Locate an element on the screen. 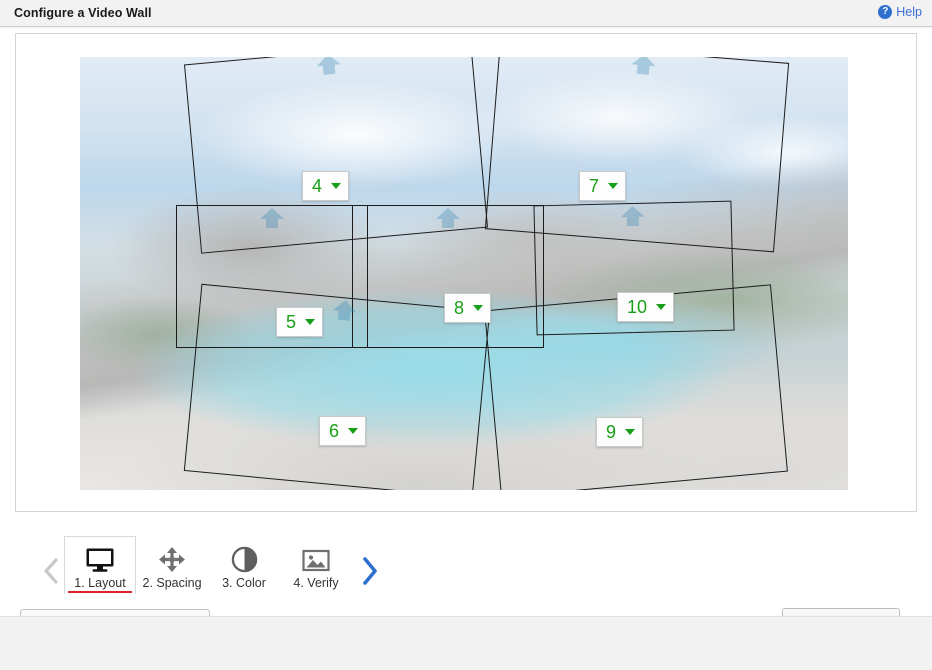  chevron-right-icon is located at coordinates (369, 571).